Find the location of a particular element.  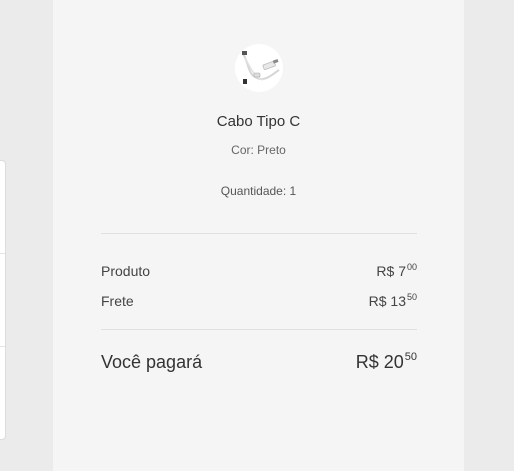

product-cost-price: R$ 7 00 is located at coordinates (396, 270).